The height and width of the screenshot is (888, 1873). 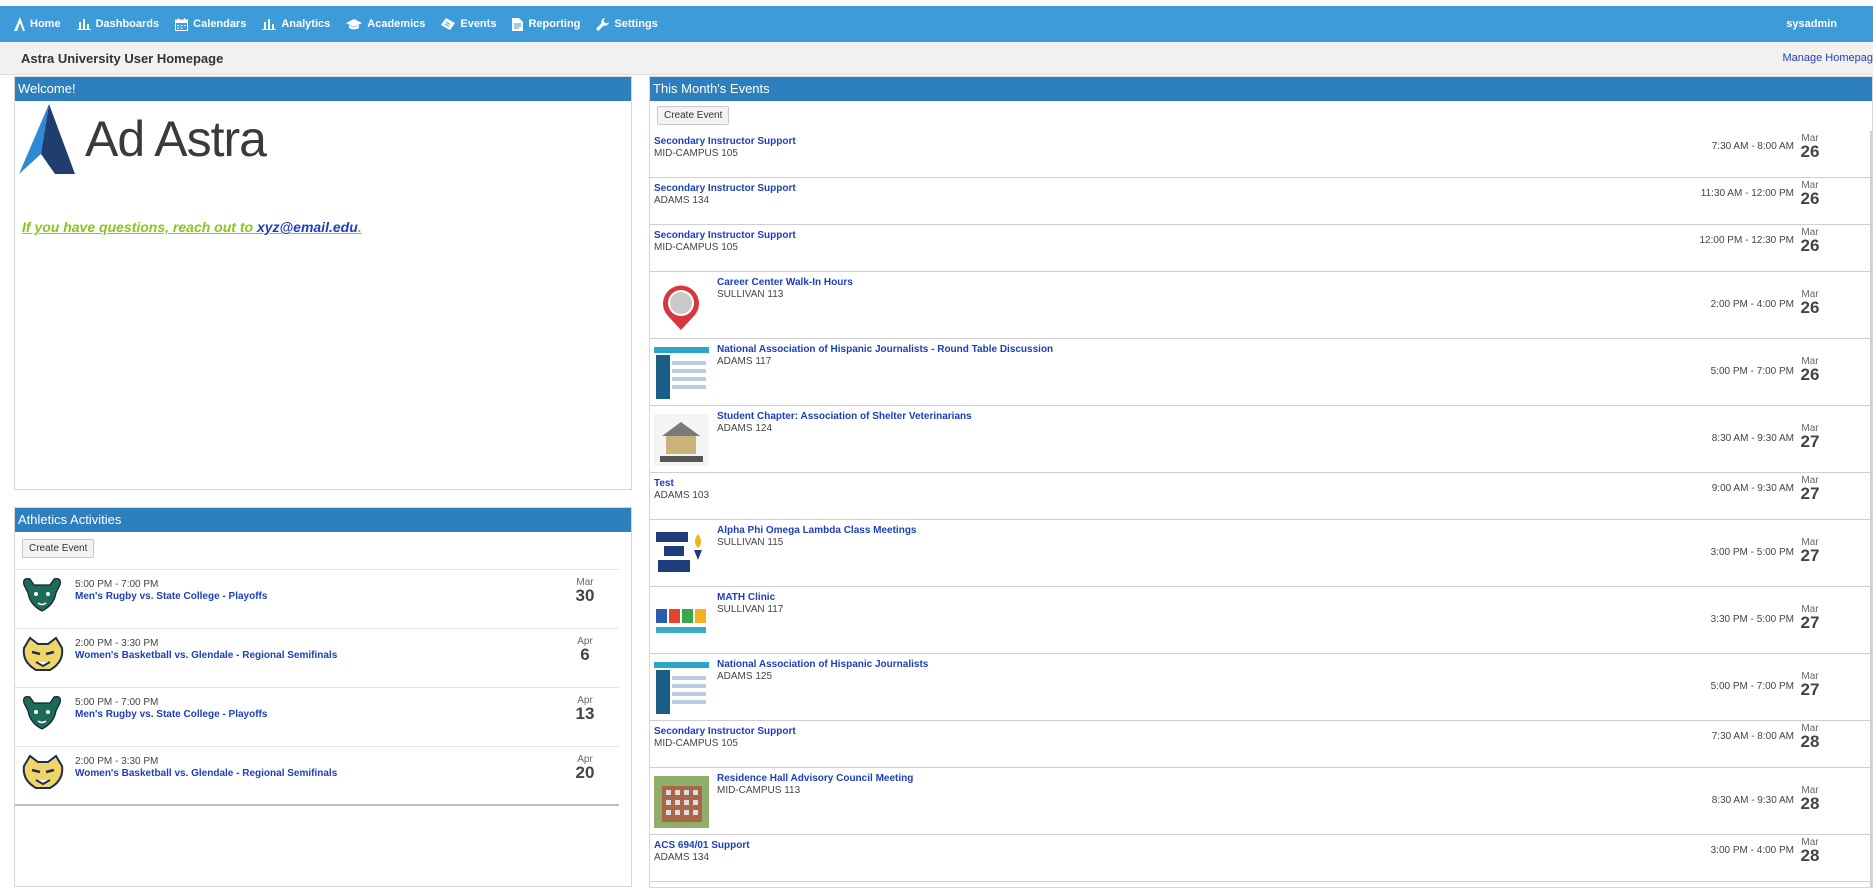 I want to click on nav-home: Home, so click(x=37, y=24).